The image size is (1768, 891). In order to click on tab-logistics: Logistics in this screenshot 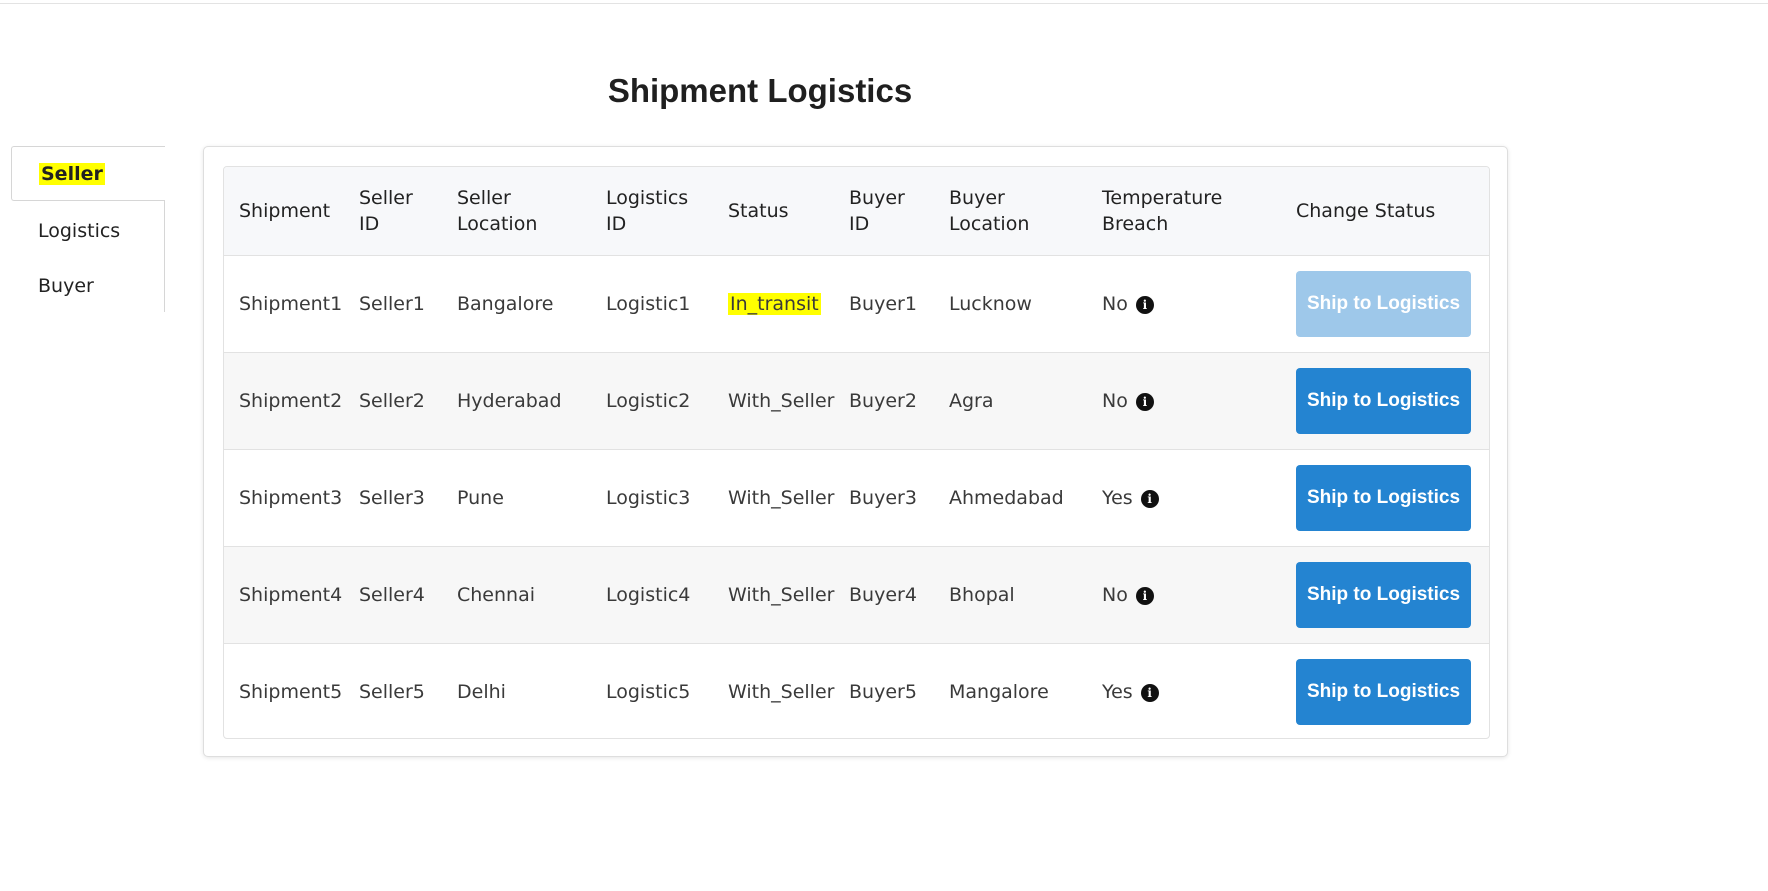, I will do `click(88, 230)`.